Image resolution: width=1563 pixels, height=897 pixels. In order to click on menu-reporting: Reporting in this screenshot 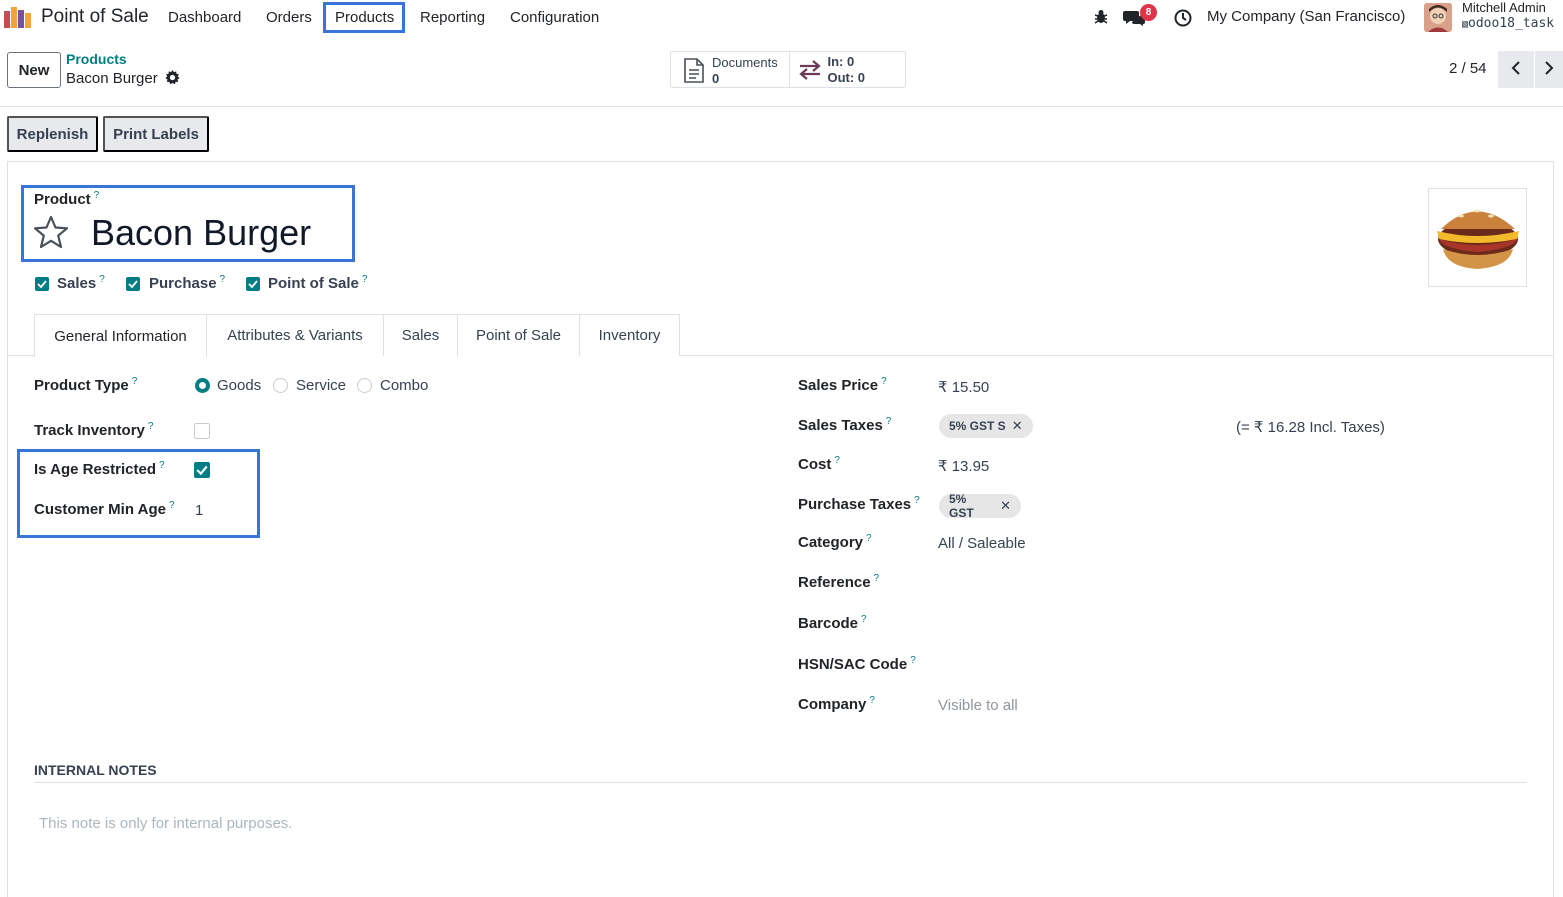, I will do `click(452, 17)`.